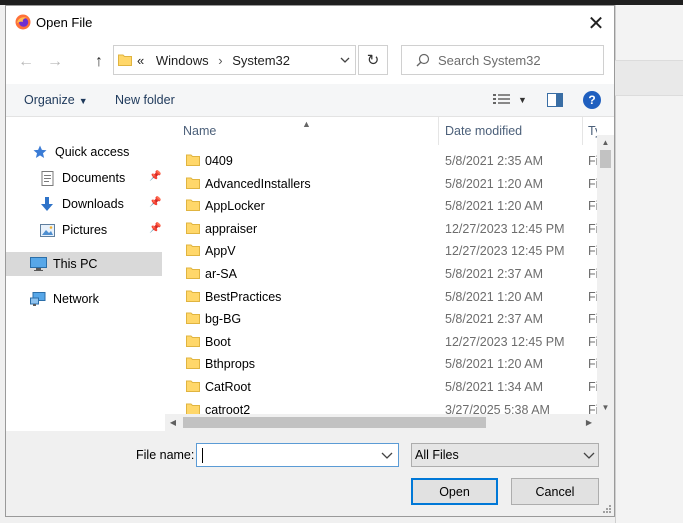 The height and width of the screenshot is (523, 683). I want to click on cancel-button: Cancel, so click(555, 491).